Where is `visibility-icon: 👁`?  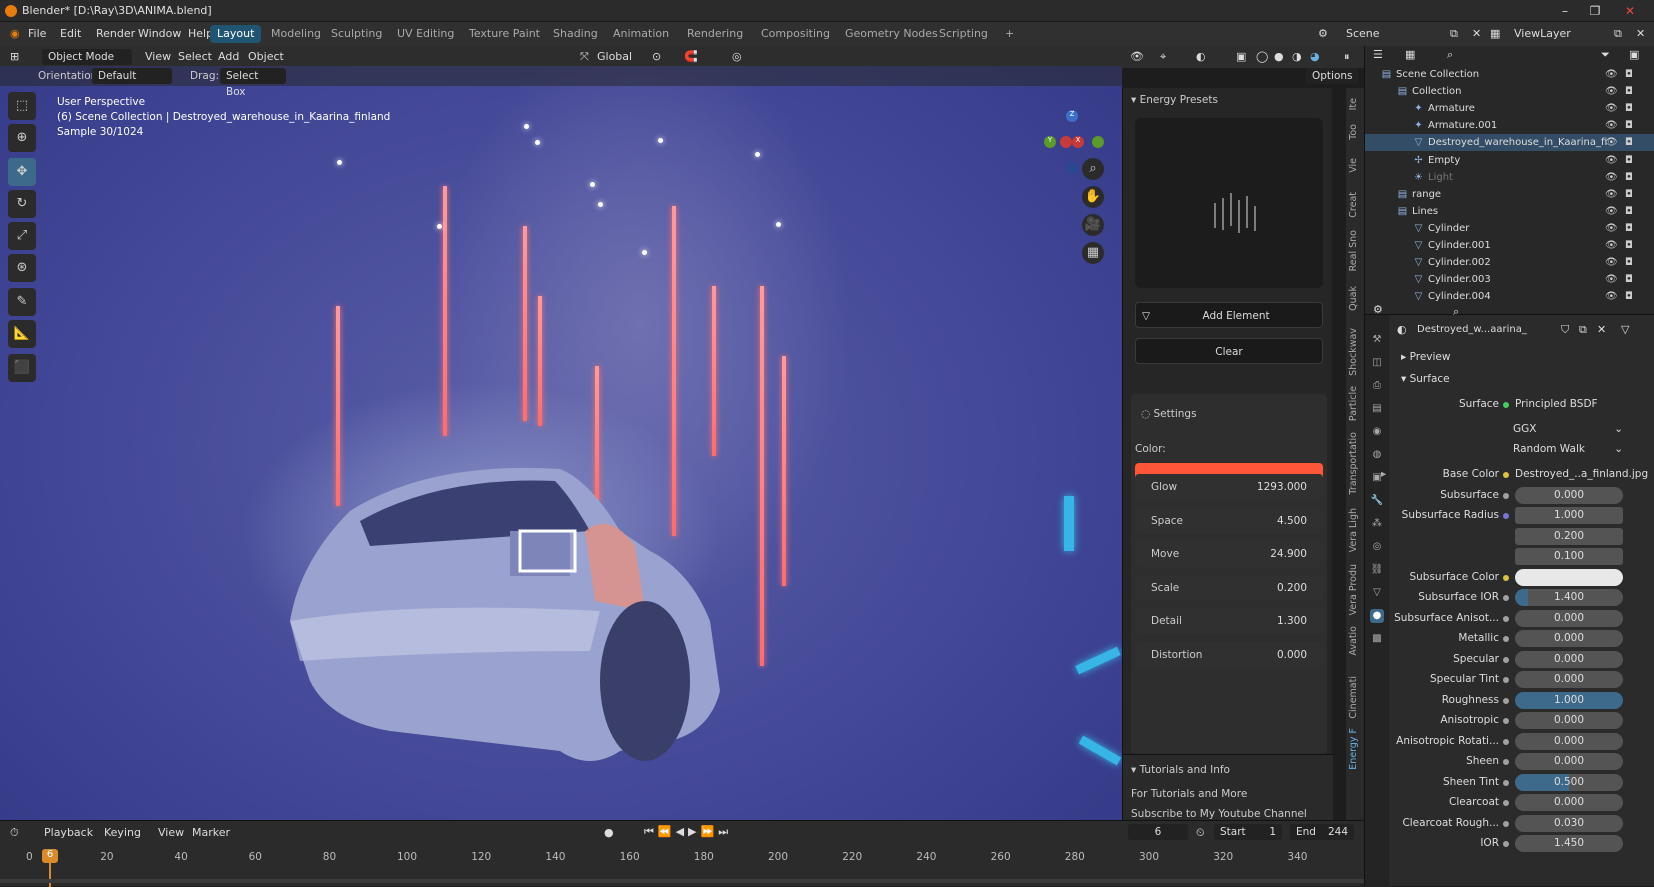 visibility-icon: 👁 is located at coordinates (1137, 56).